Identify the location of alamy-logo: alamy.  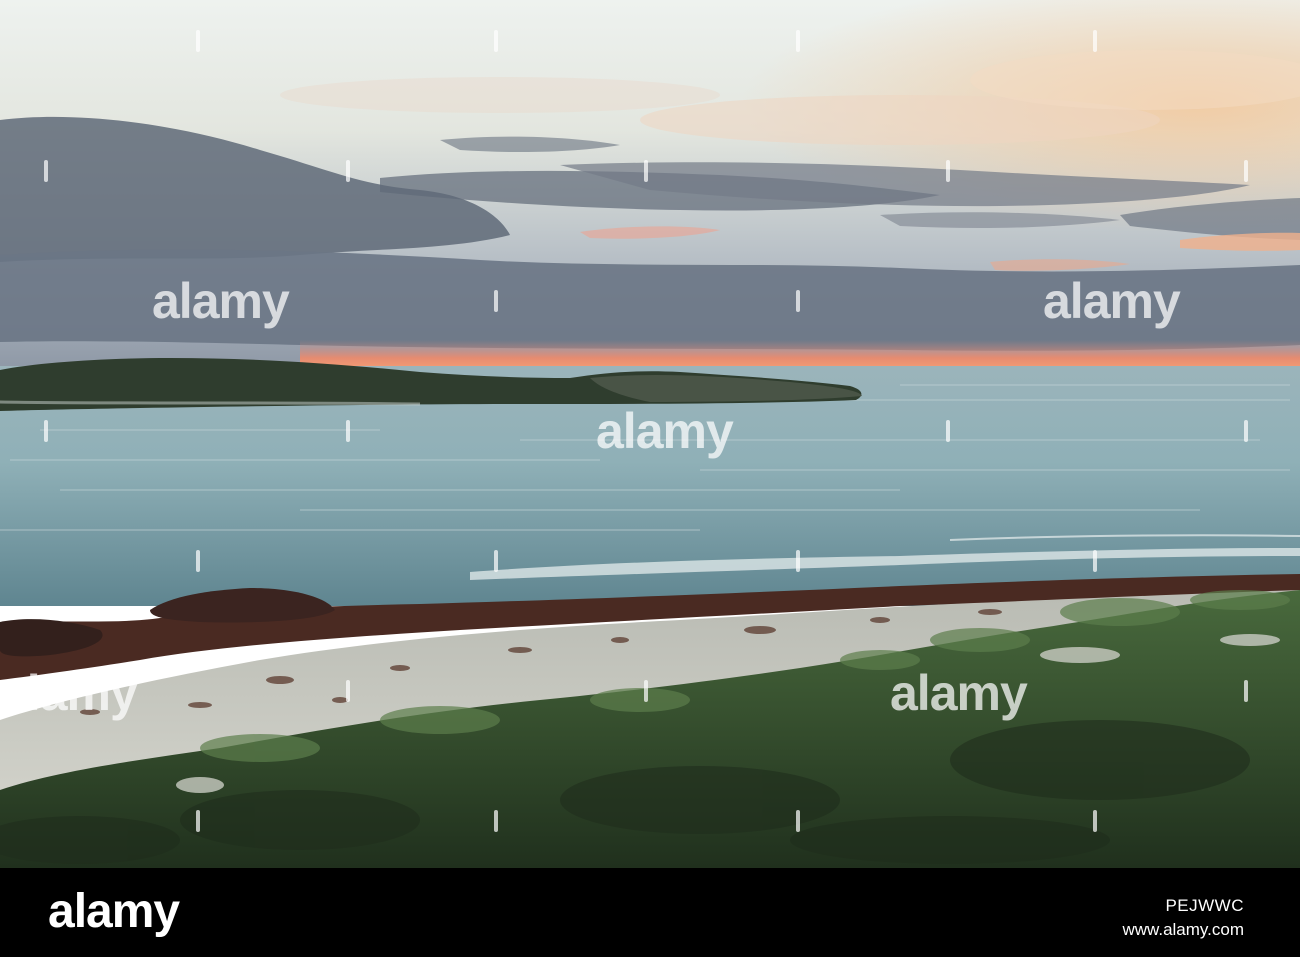
(114, 911).